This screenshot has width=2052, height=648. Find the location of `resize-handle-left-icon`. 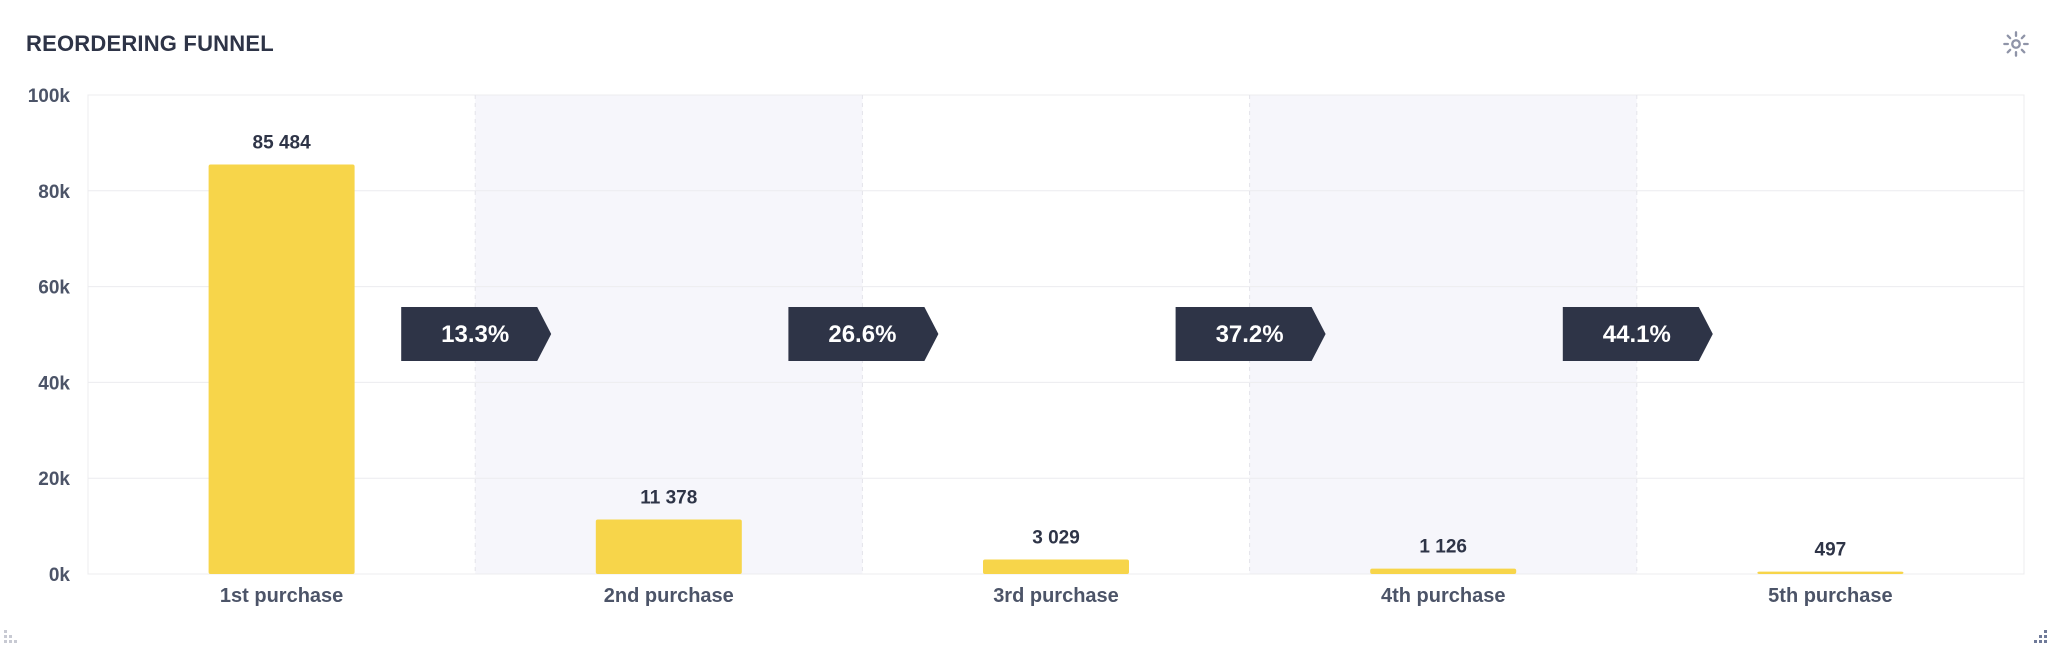

resize-handle-left-icon is located at coordinates (11, 637).